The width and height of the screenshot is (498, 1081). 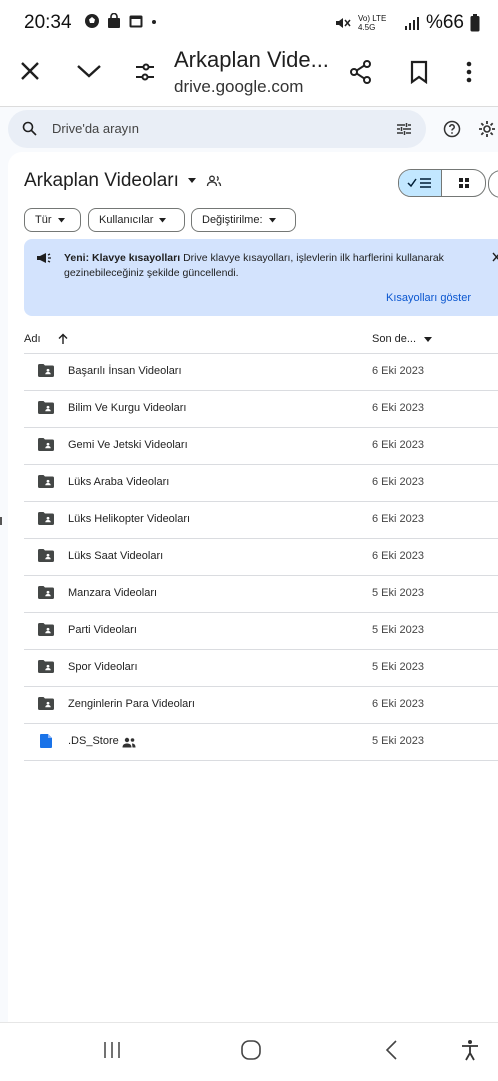 What do you see at coordinates (131, 704) in the screenshot?
I see `file-name: Zenginlerin Para Videoları` at bounding box center [131, 704].